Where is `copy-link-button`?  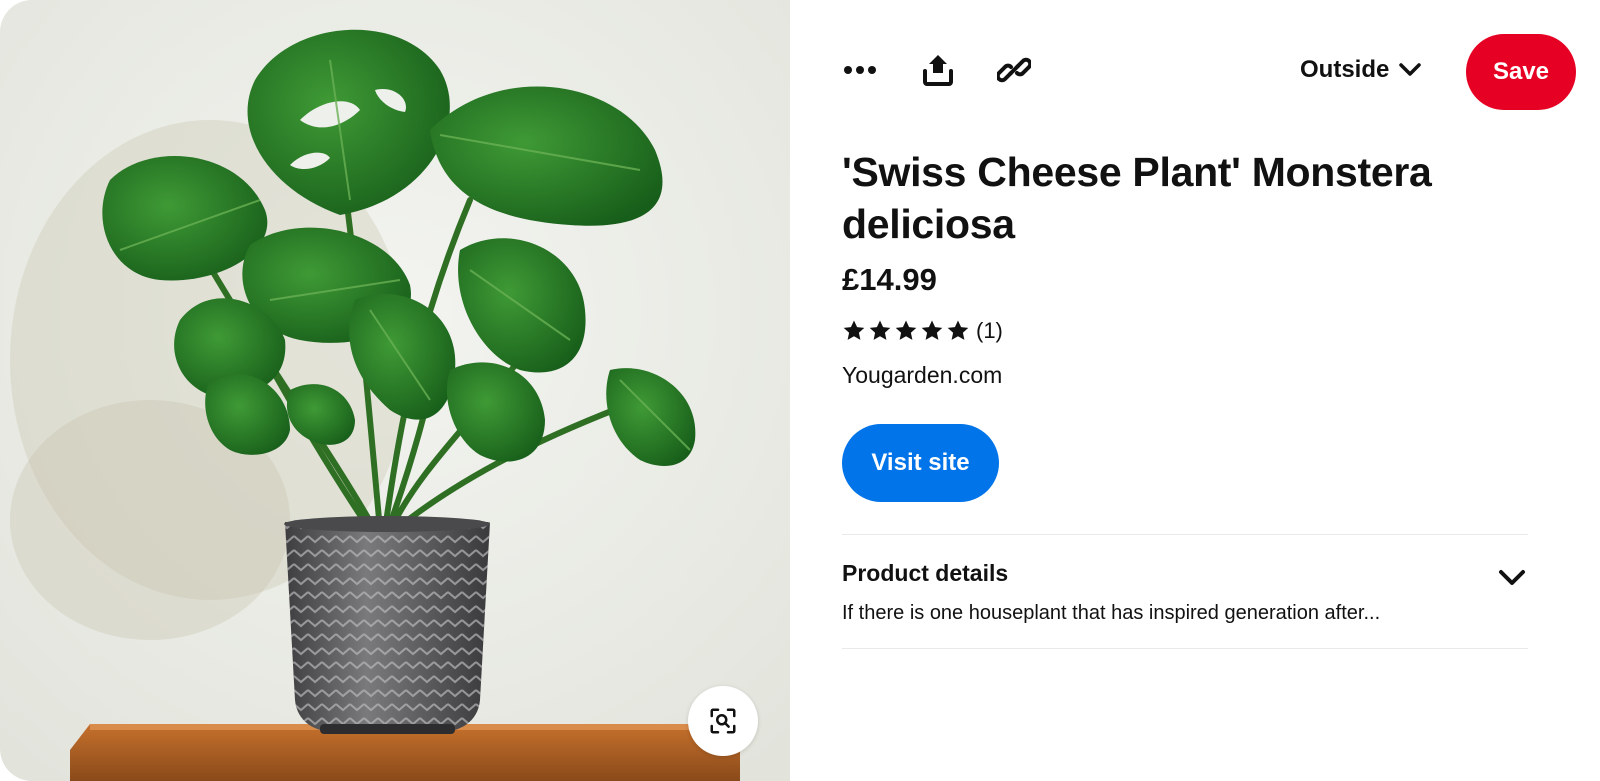 copy-link-button is located at coordinates (1014, 70).